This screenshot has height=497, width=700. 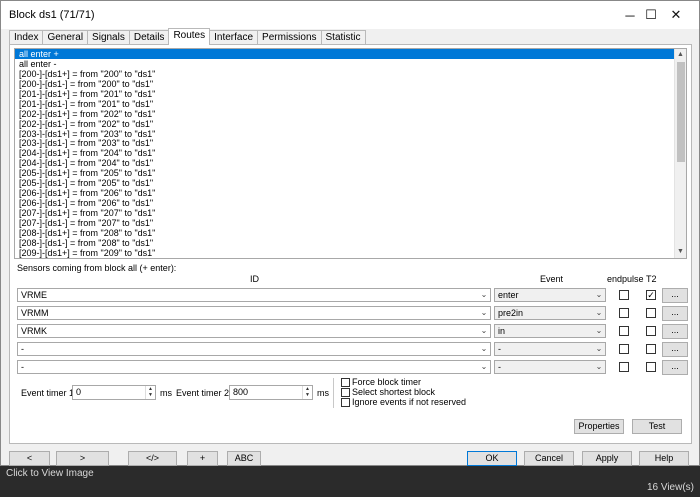 I want to click on select-shortest-block-option: Select shortest block, so click(x=388, y=392).